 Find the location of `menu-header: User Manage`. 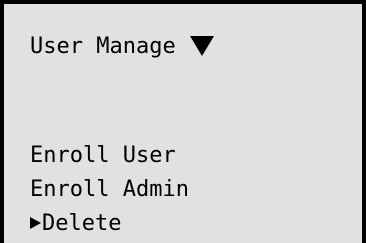

menu-header: User Manage is located at coordinates (122, 46).